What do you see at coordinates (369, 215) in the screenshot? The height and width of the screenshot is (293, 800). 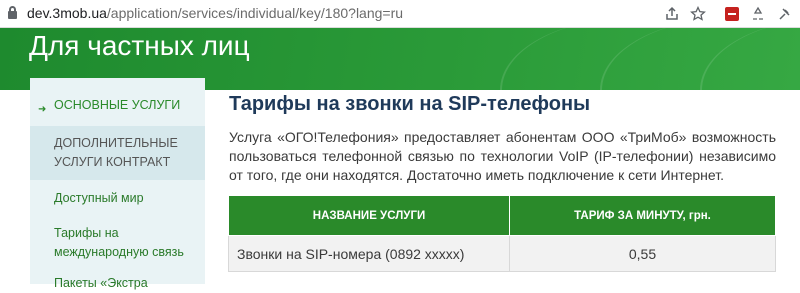 I see `column-header: НАЗВАНИЕ УСЛУГИ` at bounding box center [369, 215].